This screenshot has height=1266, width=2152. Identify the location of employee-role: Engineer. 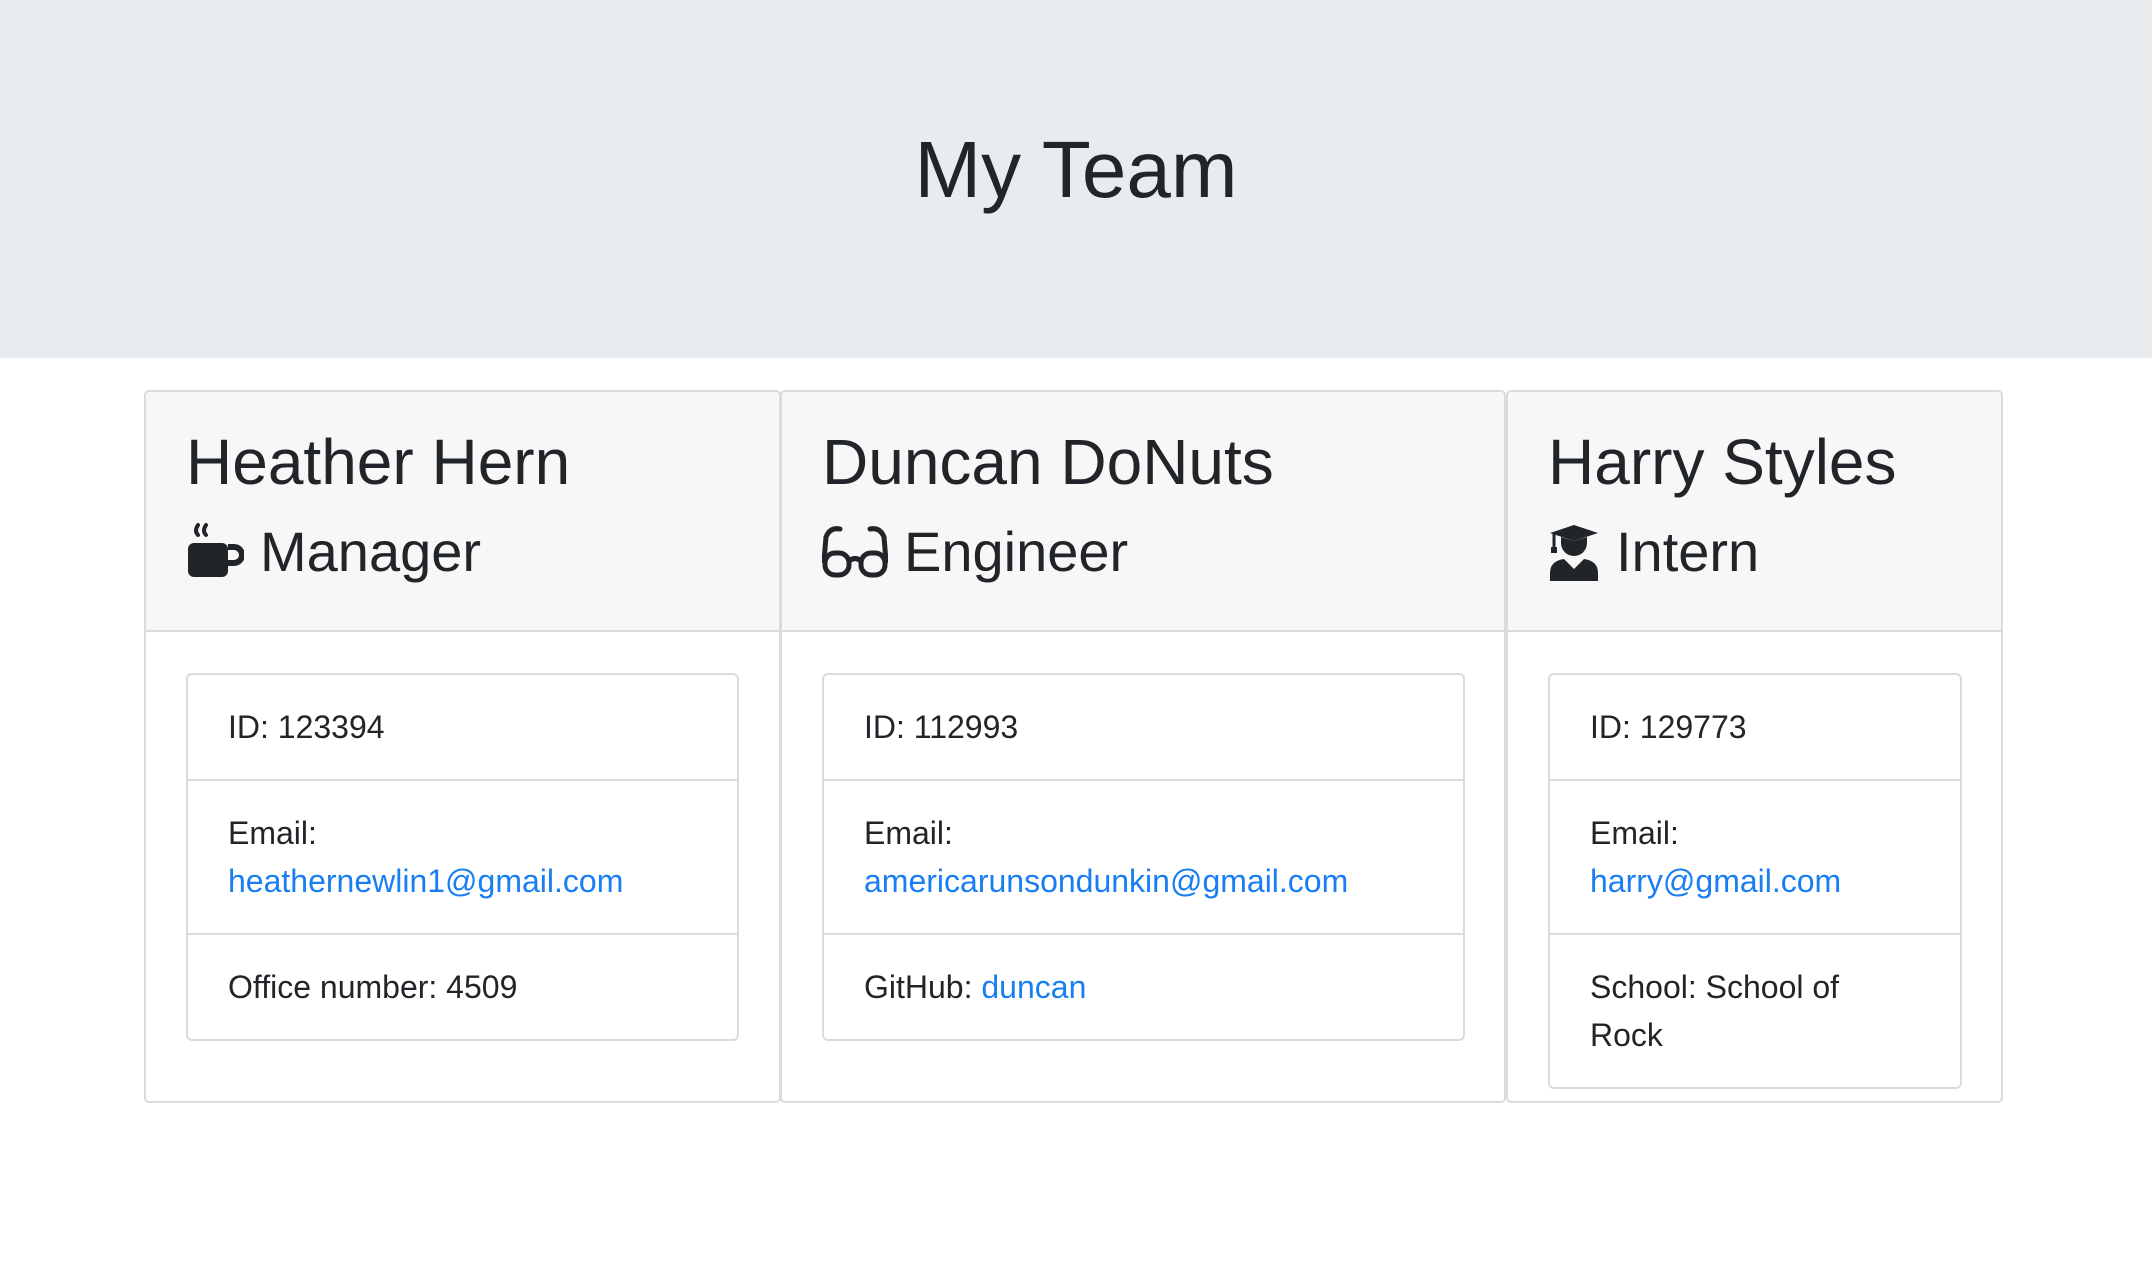
(975, 552).